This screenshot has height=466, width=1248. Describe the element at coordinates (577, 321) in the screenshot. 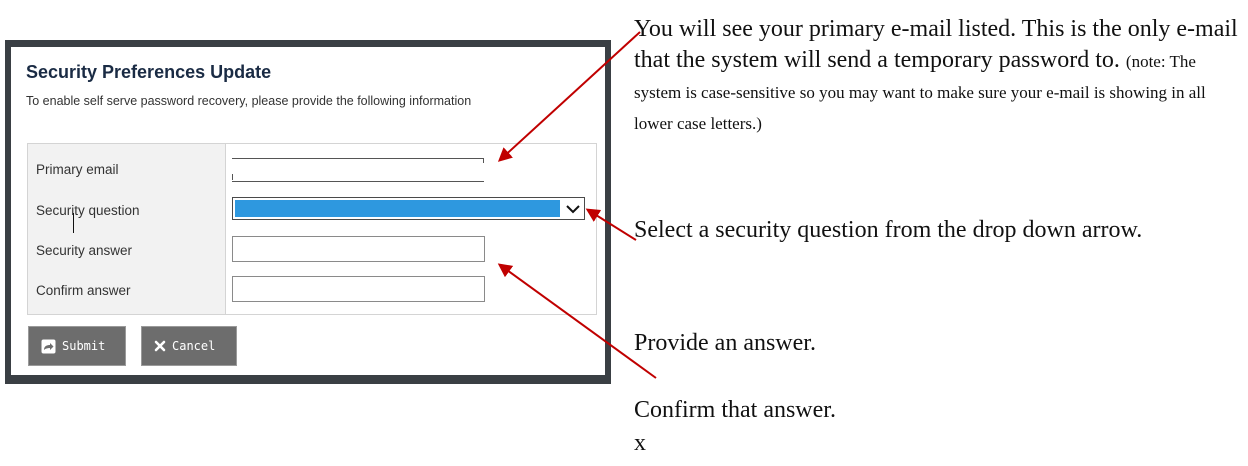

I see `arrow-to-answer` at that location.